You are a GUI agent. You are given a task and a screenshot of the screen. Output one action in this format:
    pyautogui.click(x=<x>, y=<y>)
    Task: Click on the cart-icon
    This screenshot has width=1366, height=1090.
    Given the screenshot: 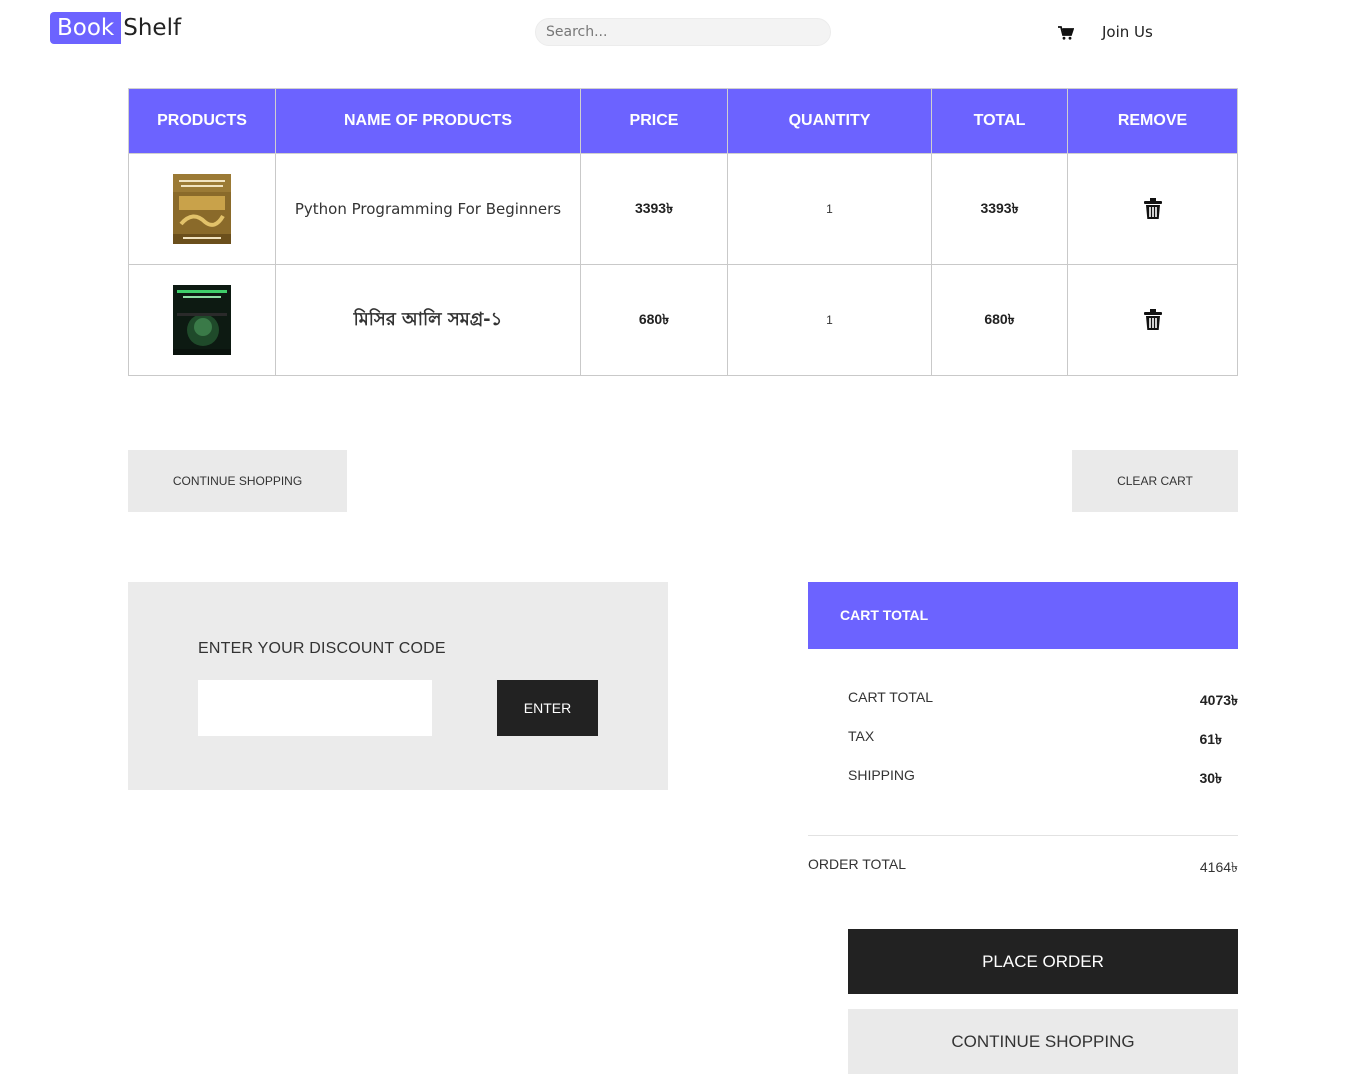 What is the action you would take?
    pyautogui.click(x=1066, y=33)
    